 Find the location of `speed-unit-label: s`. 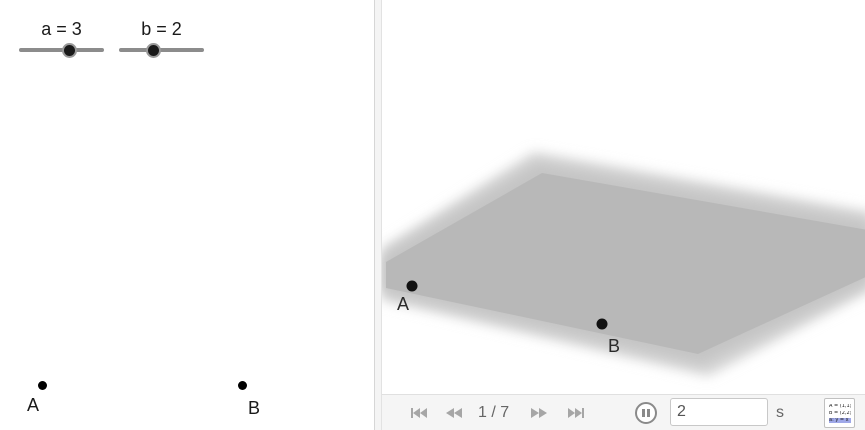

speed-unit-label: s is located at coordinates (780, 412).